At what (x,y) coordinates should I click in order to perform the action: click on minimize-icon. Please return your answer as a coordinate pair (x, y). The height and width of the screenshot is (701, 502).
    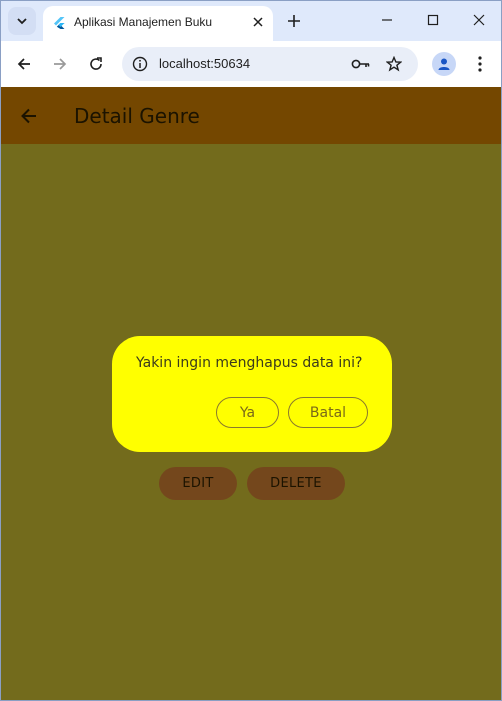
    Looking at the image, I should click on (387, 20).